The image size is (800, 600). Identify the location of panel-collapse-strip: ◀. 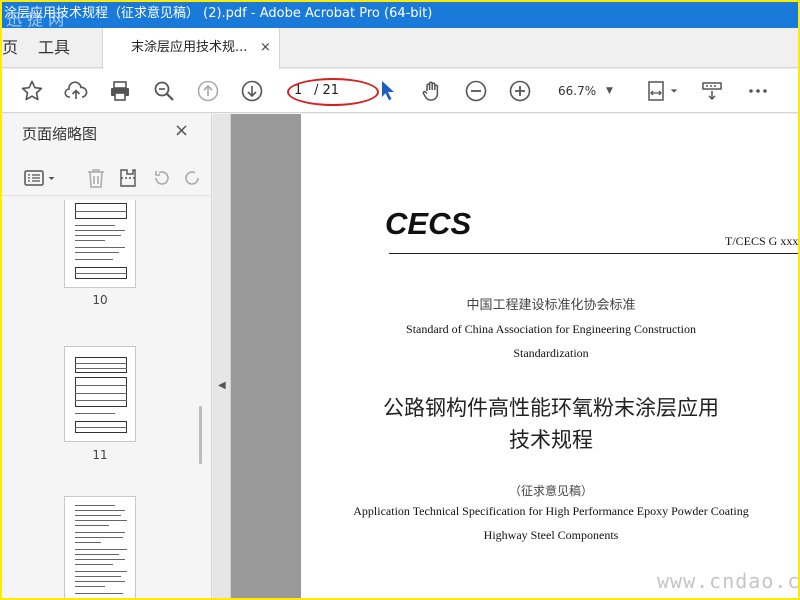
(222, 356).